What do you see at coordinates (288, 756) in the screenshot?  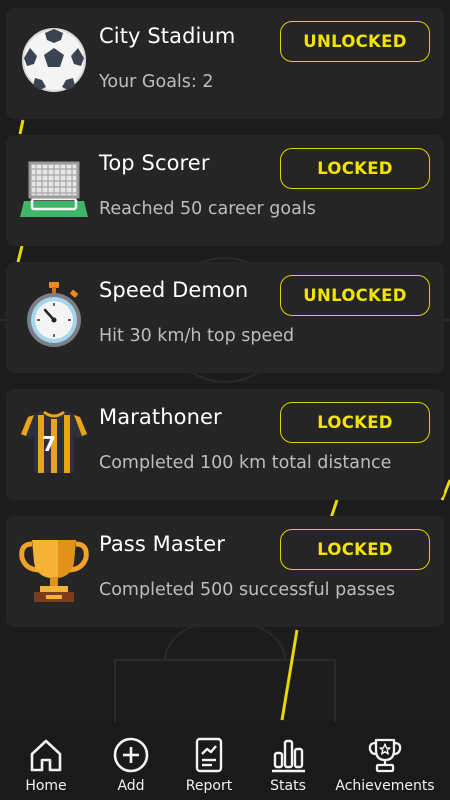 I see `stats-icon` at bounding box center [288, 756].